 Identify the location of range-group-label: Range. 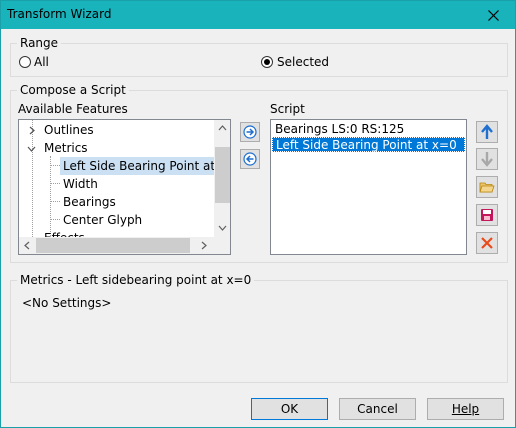
(39, 43).